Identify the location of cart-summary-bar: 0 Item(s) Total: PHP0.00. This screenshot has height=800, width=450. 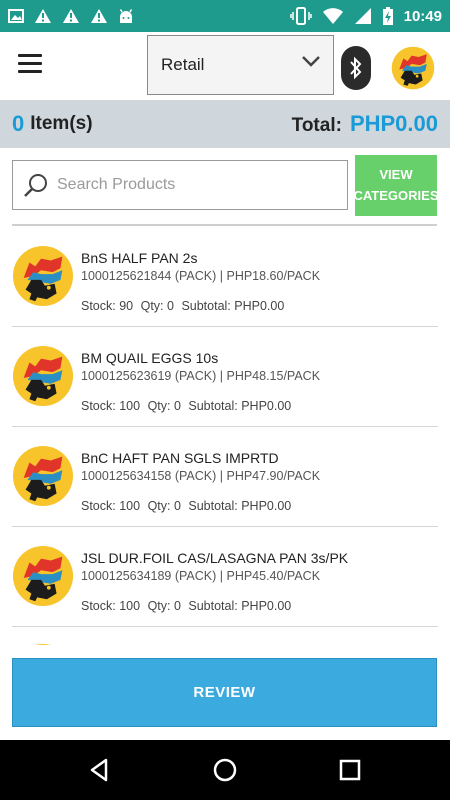
(225, 124).